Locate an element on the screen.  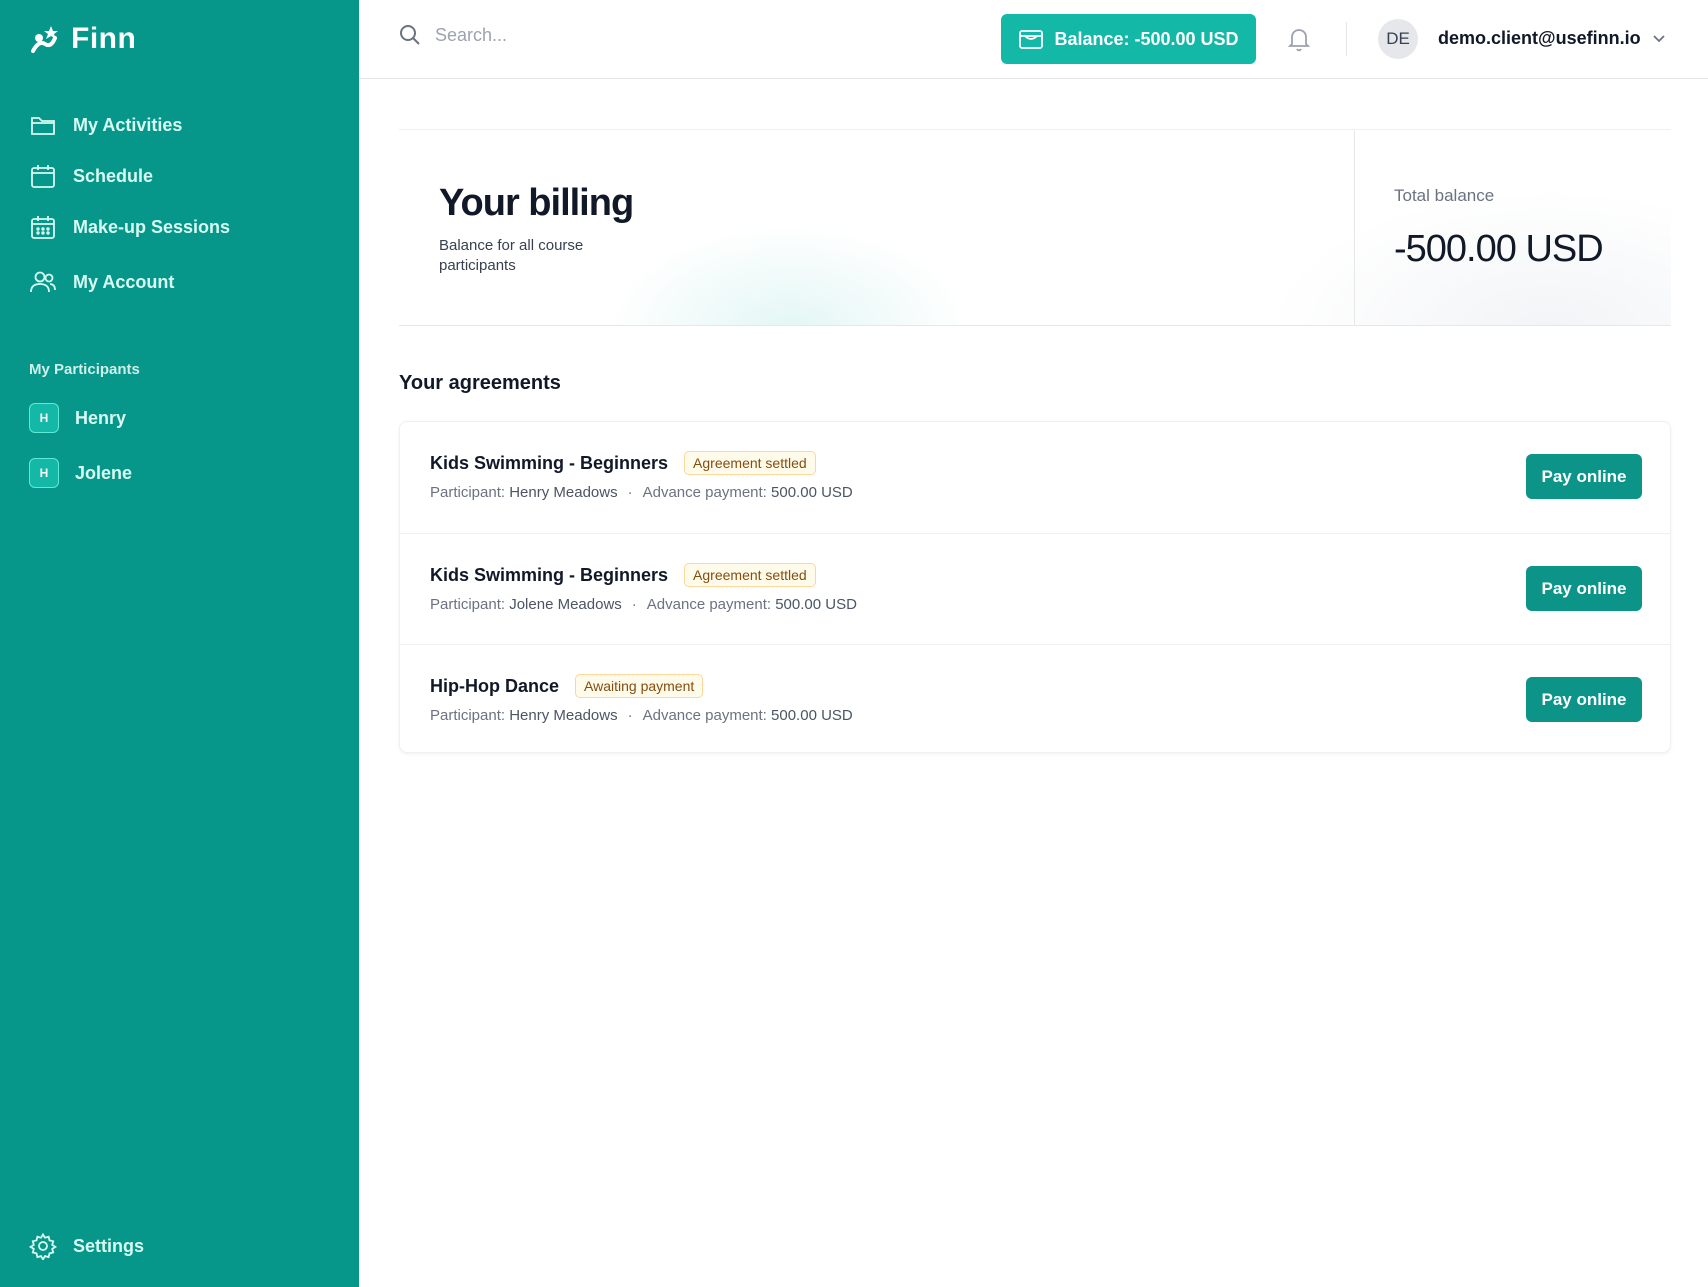
brand-name: Finn is located at coordinates (104, 38).